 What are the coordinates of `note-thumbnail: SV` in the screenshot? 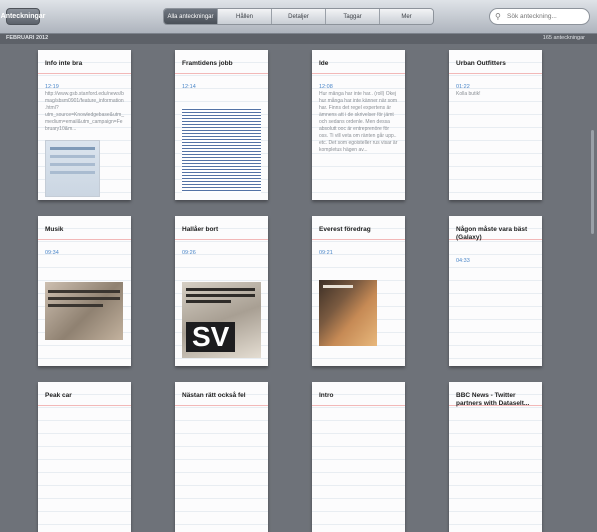 It's located at (221, 320).